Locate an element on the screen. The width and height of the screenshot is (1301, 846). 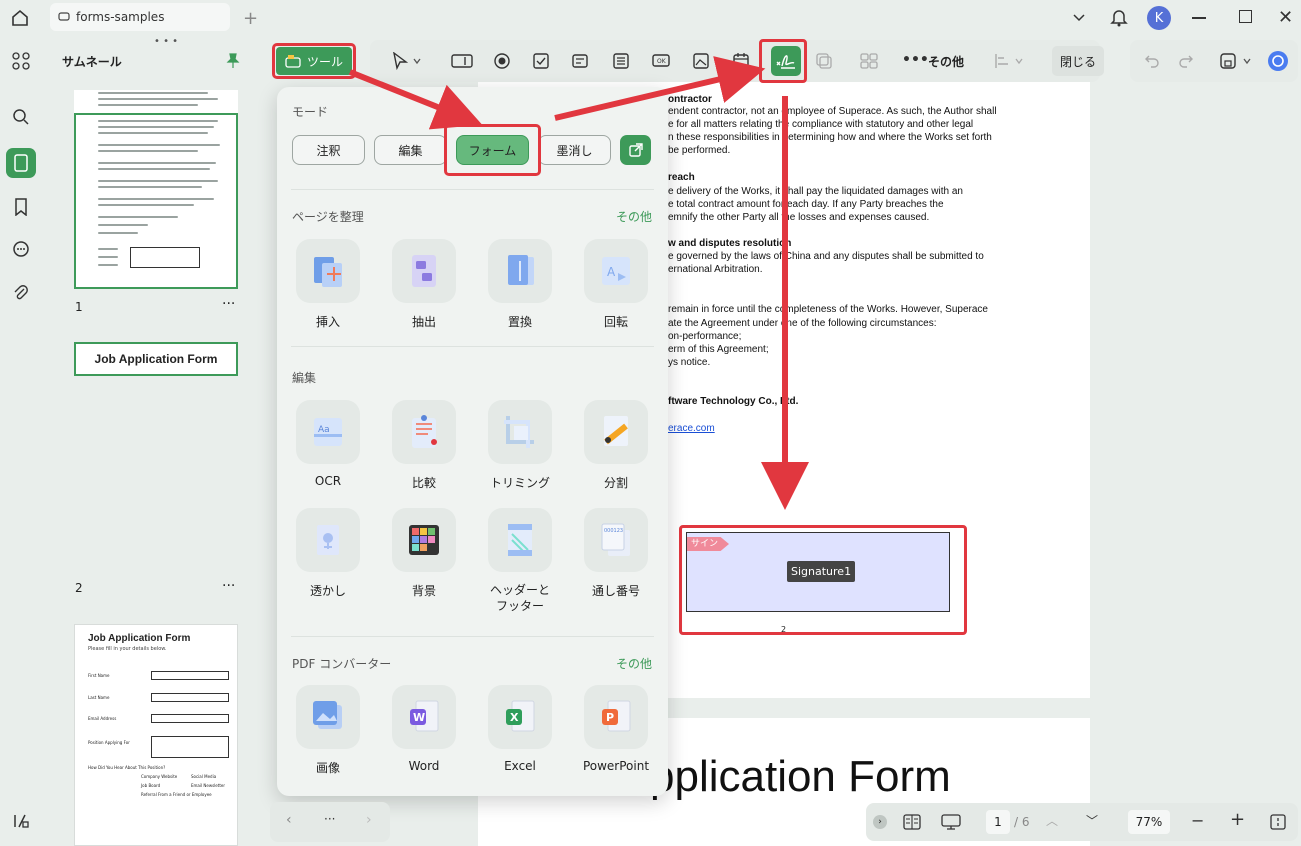
extract-label: 抽出 is located at coordinates (423, 322).